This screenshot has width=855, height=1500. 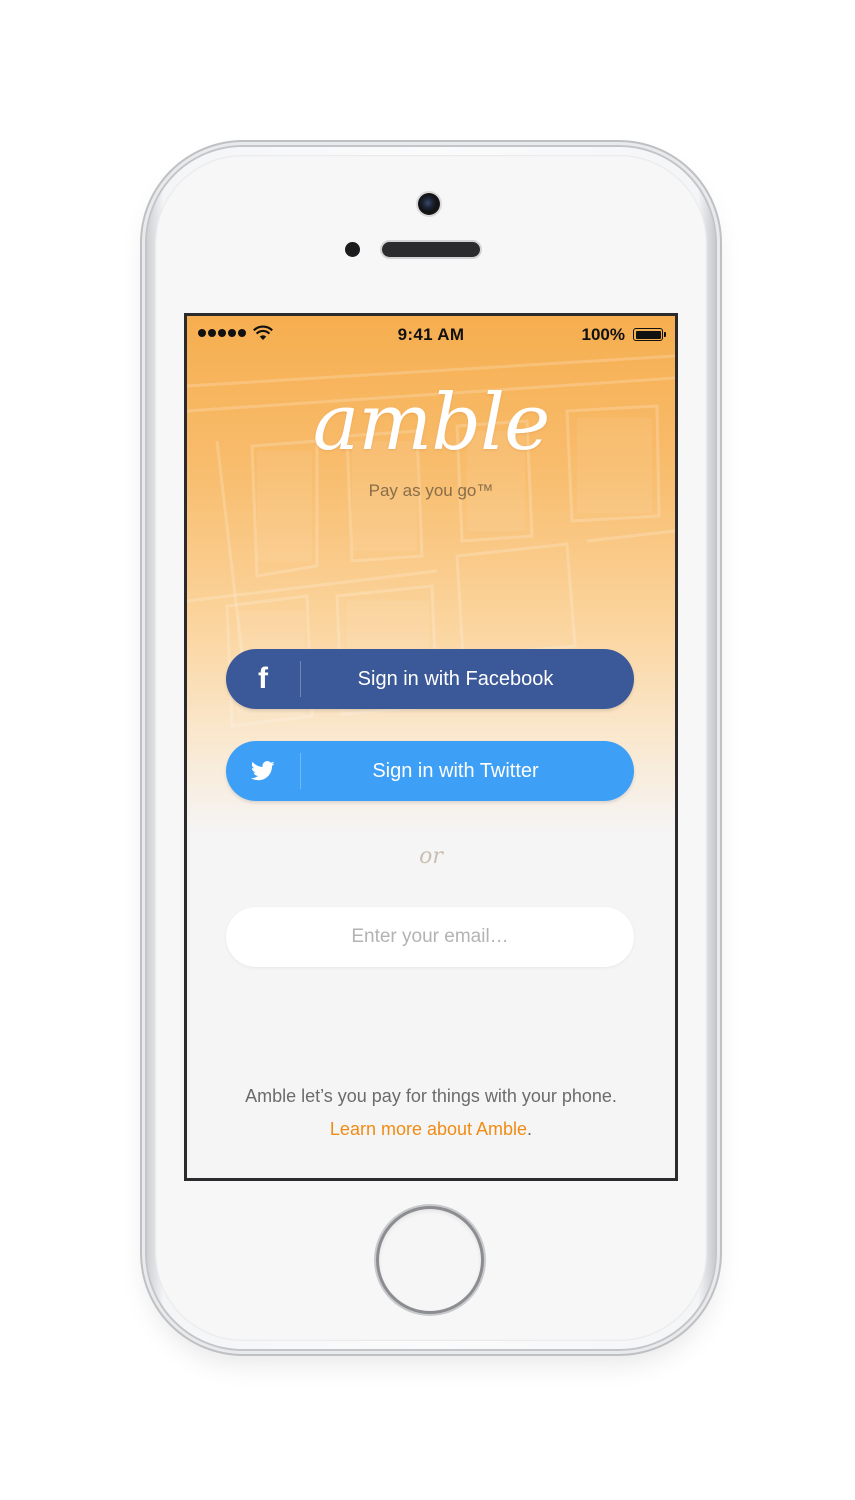 I want to click on volume-down-button, so click(x=143, y=546).